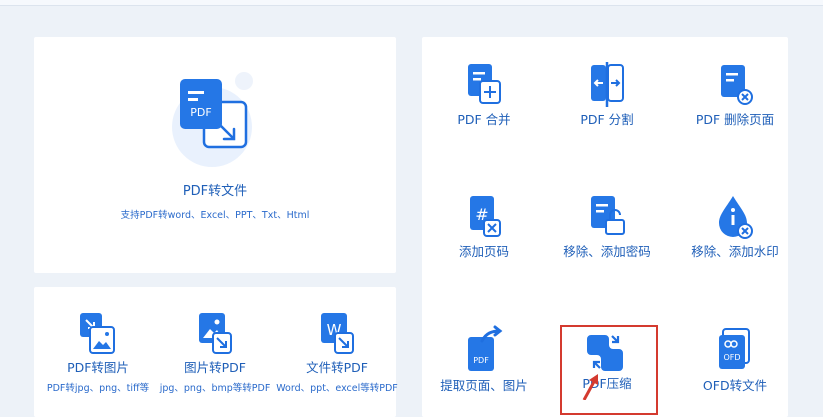  I want to click on pdf-merge-icon, so click(484, 84).